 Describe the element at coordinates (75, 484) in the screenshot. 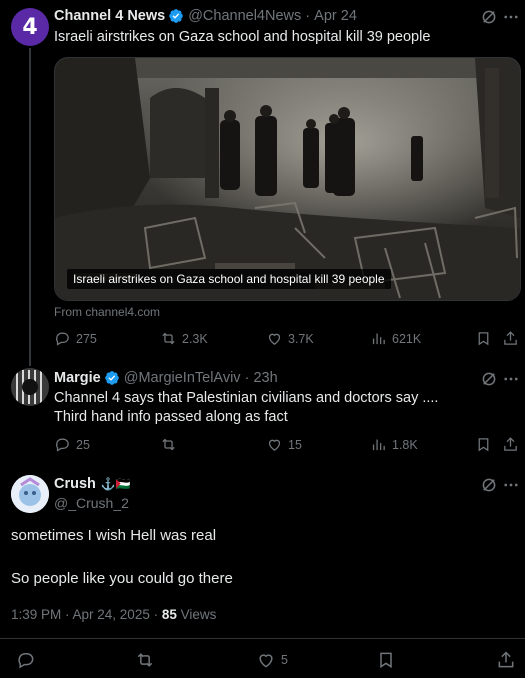

I see `author-name: Crush` at that location.